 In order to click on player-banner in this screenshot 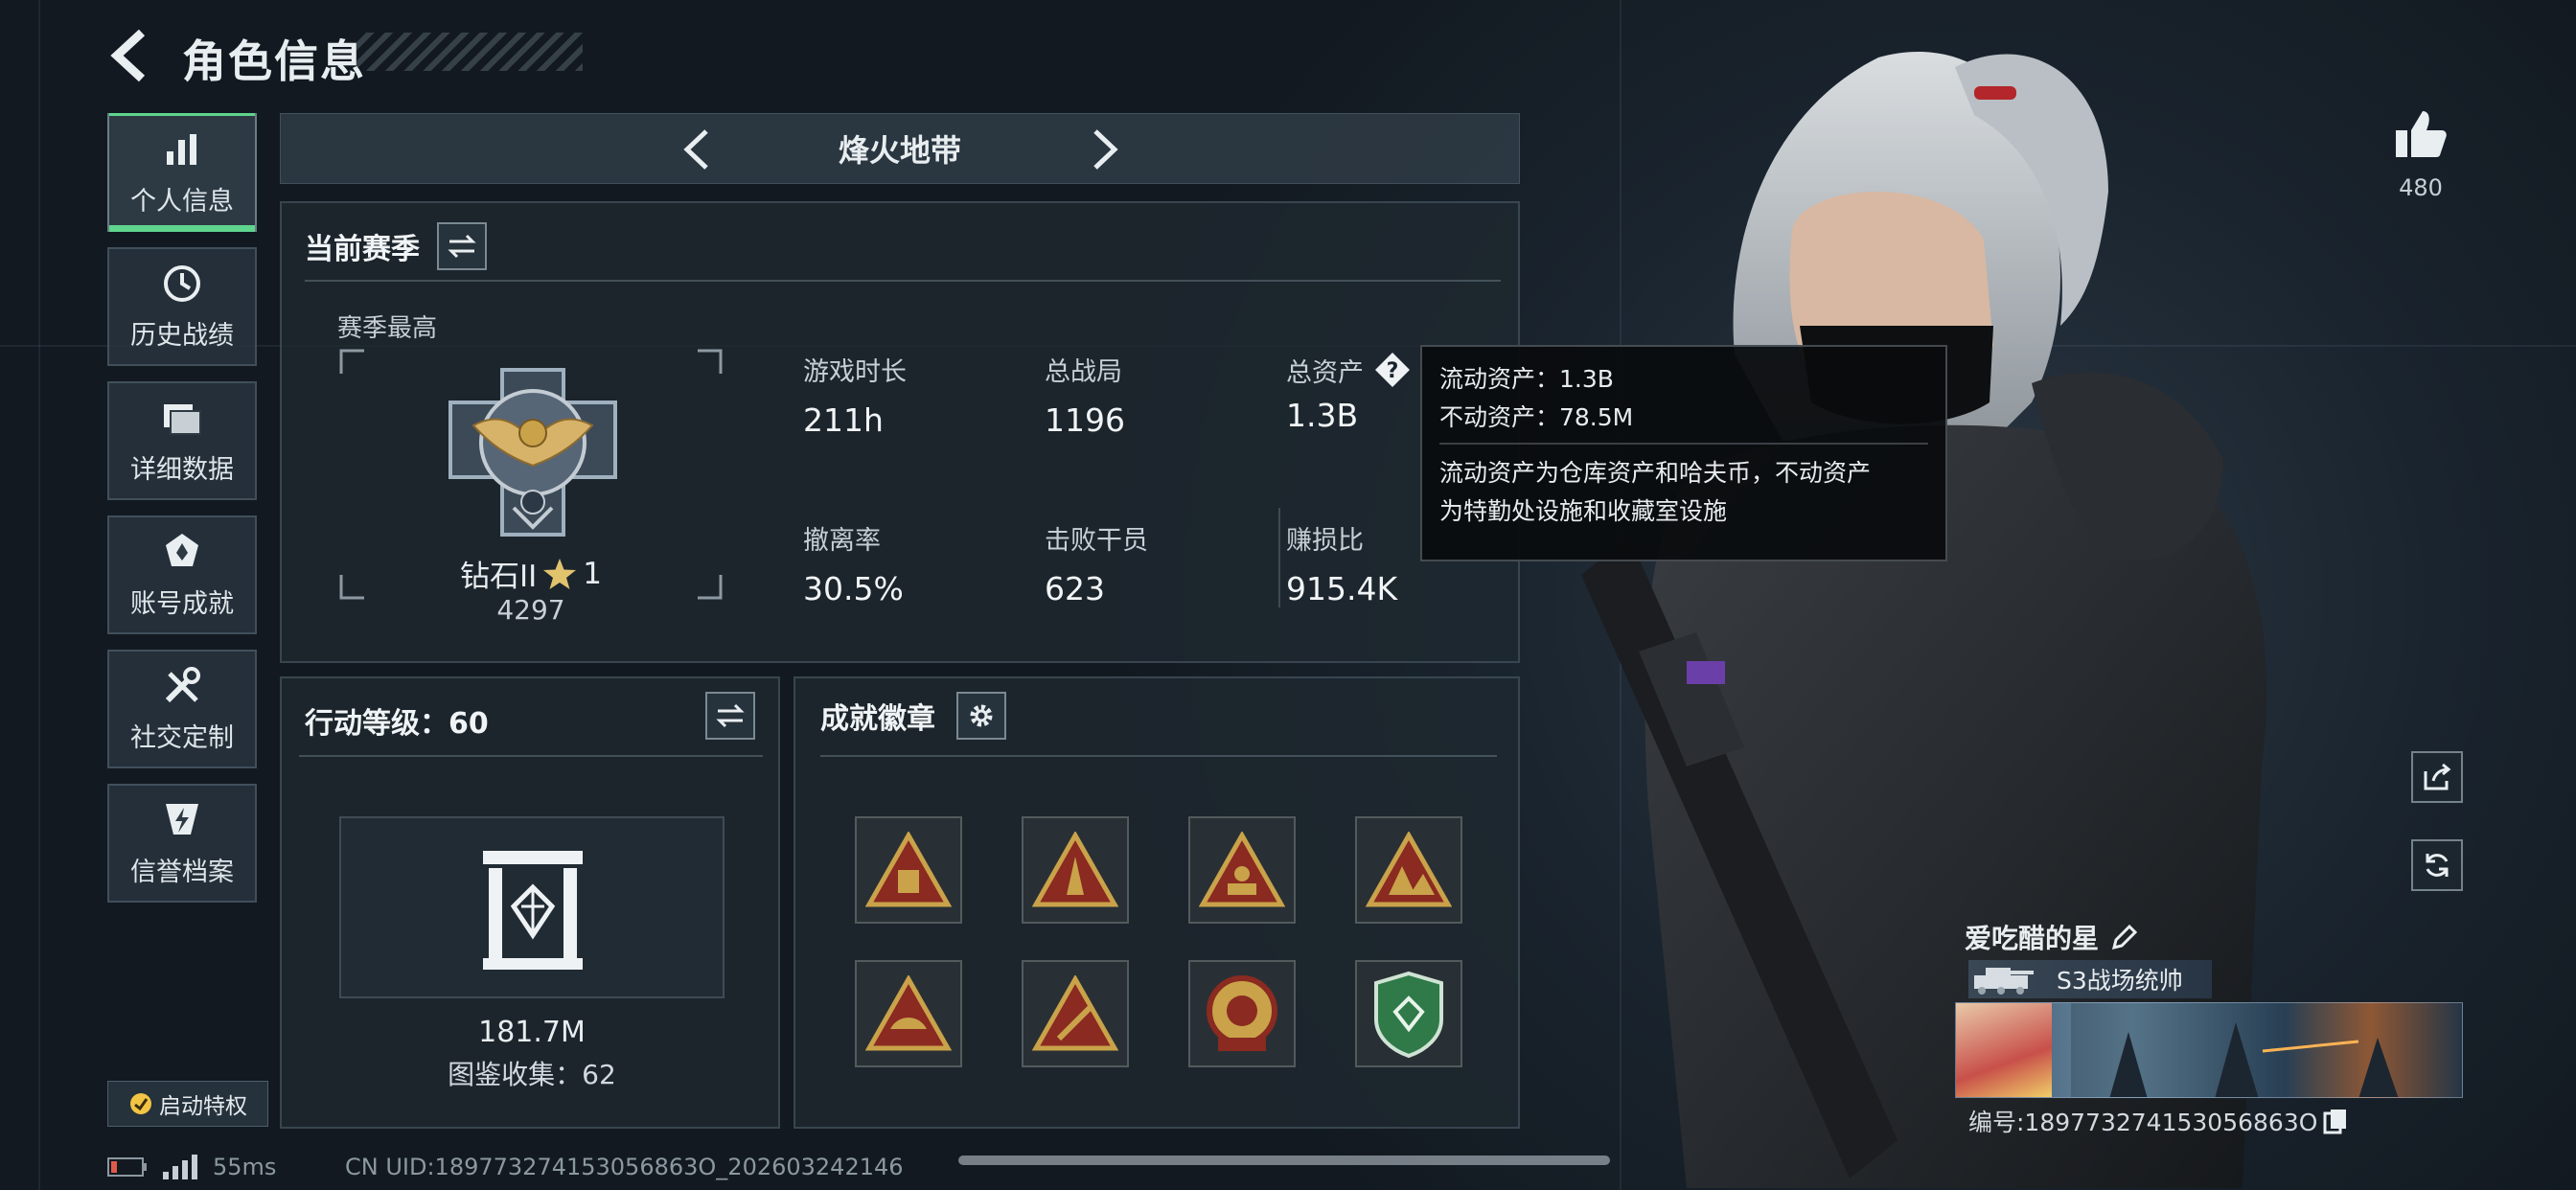, I will do `click(2209, 1050)`.